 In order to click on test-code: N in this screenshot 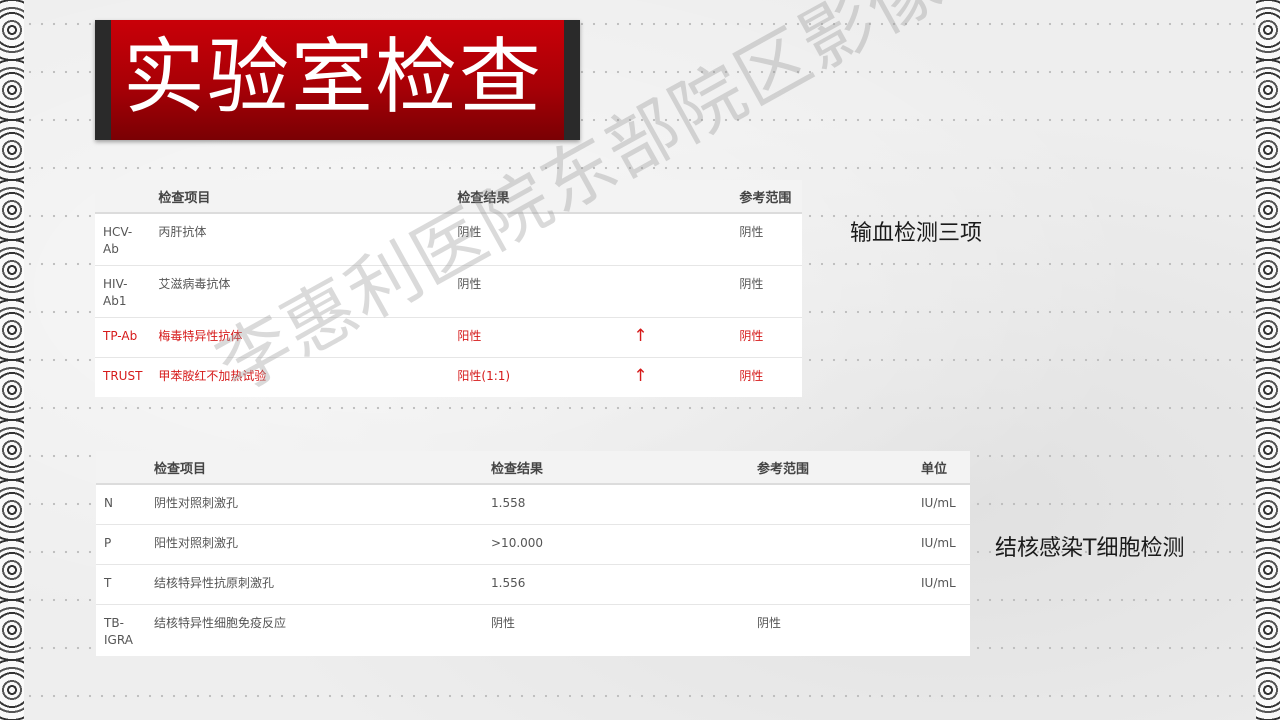, I will do `click(121, 504)`.